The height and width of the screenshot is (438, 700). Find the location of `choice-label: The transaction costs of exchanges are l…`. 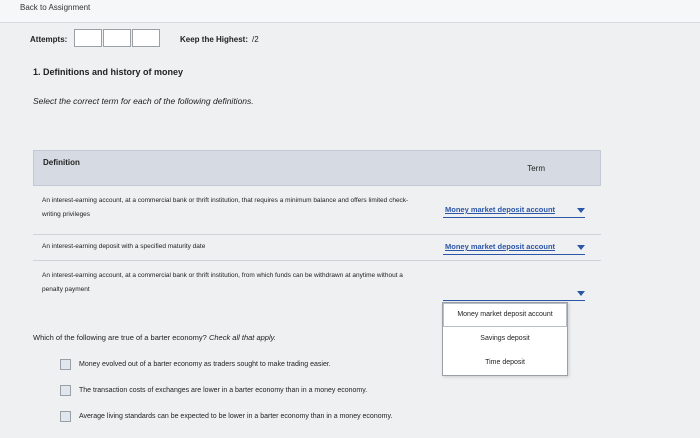

choice-label: The transaction costs of exchanges are l… is located at coordinates (223, 390).